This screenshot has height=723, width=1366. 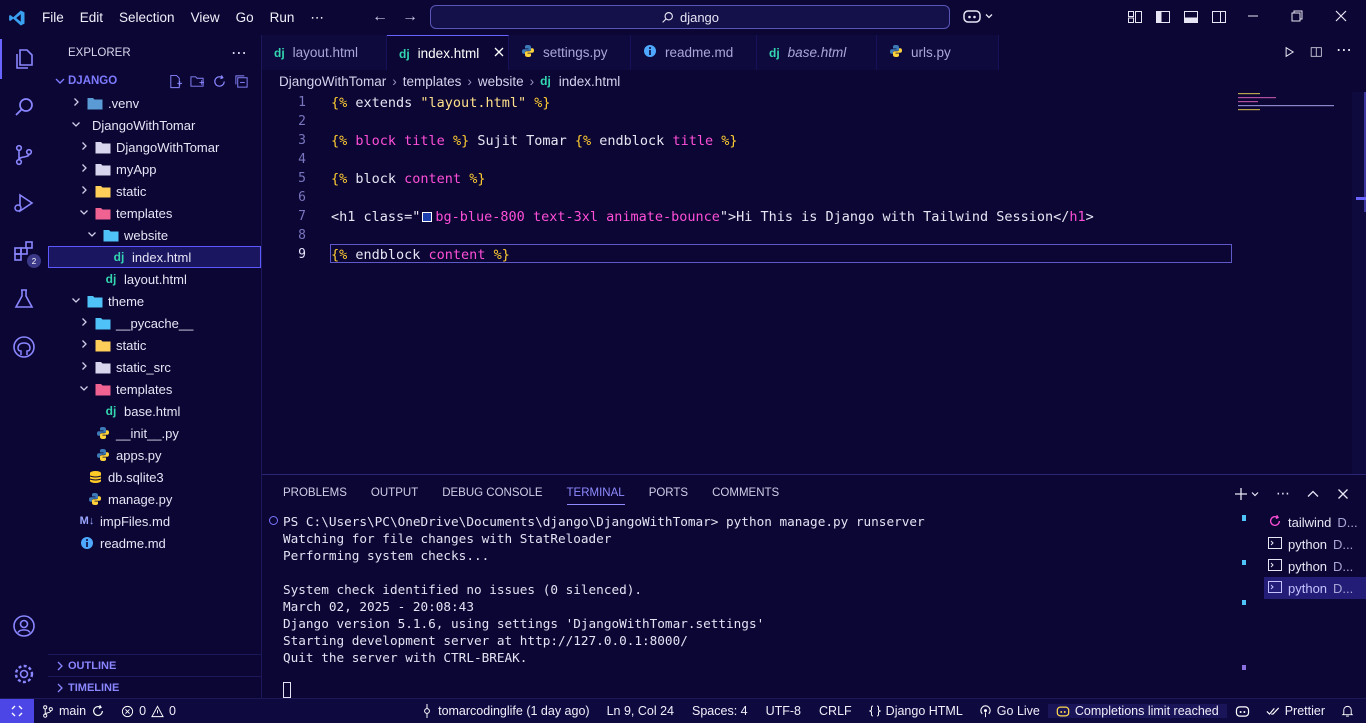 I want to click on code-line: 2, so click(x=814, y=121).